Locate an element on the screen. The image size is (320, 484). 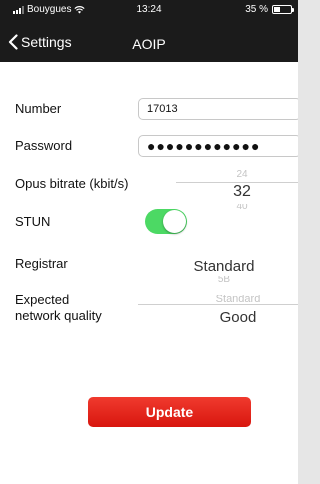
registrar-label: Registrar is located at coordinates (41, 263).